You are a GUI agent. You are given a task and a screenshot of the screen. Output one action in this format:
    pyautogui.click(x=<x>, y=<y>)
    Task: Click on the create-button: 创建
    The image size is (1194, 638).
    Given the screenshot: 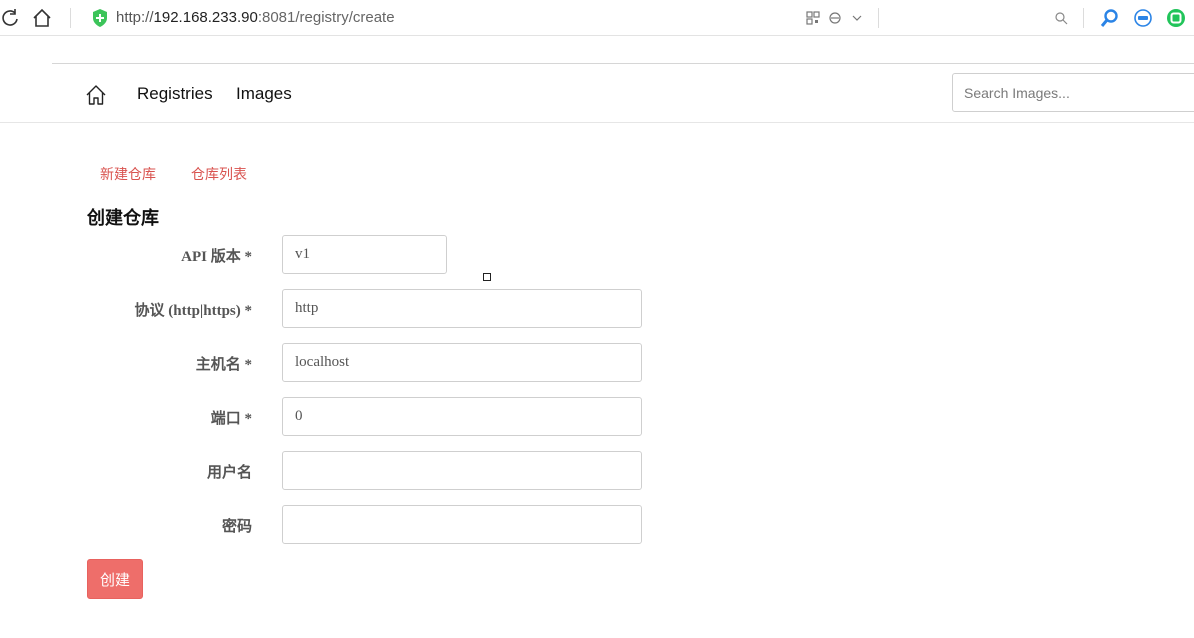 What is the action you would take?
    pyautogui.click(x=115, y=579)
    